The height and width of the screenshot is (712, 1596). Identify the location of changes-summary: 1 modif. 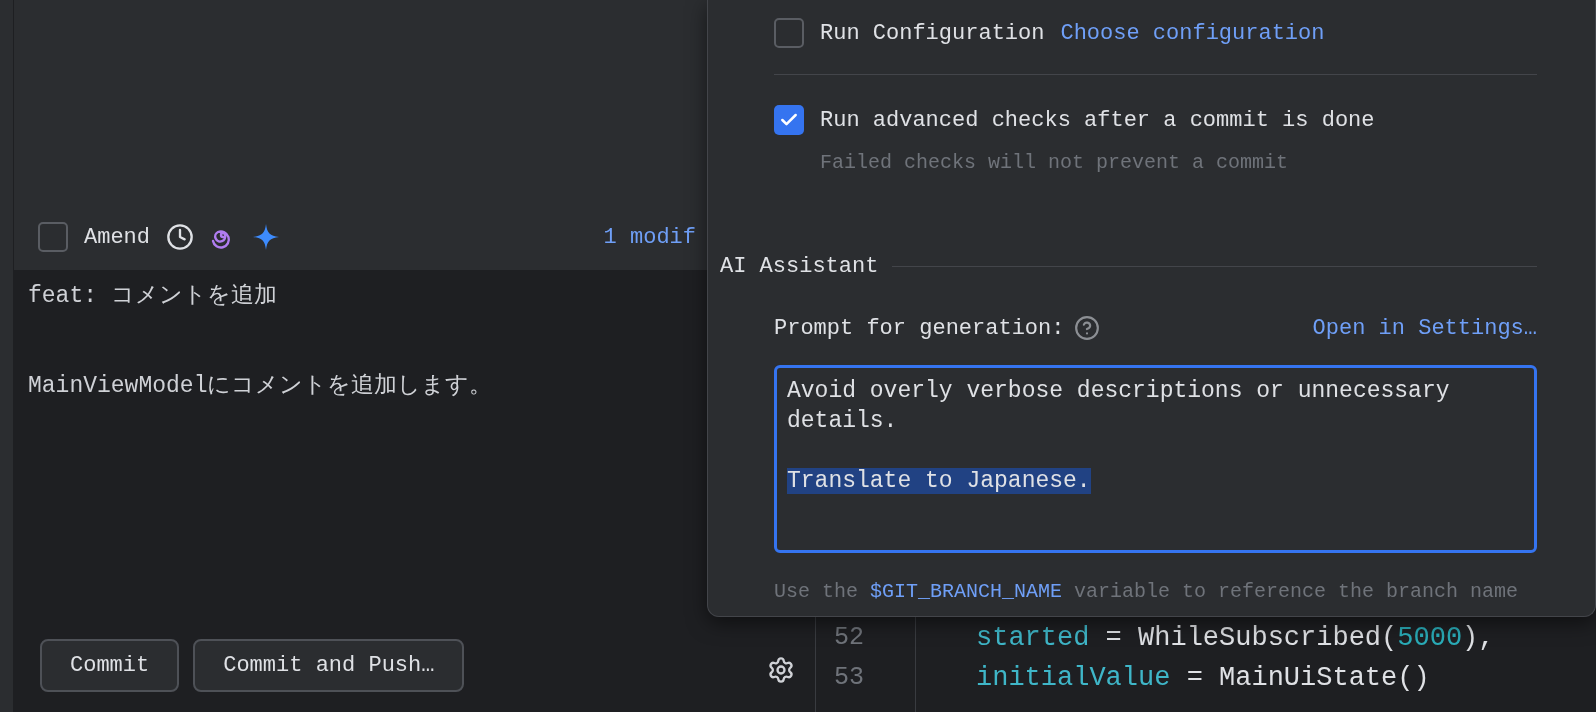
(649, 237).